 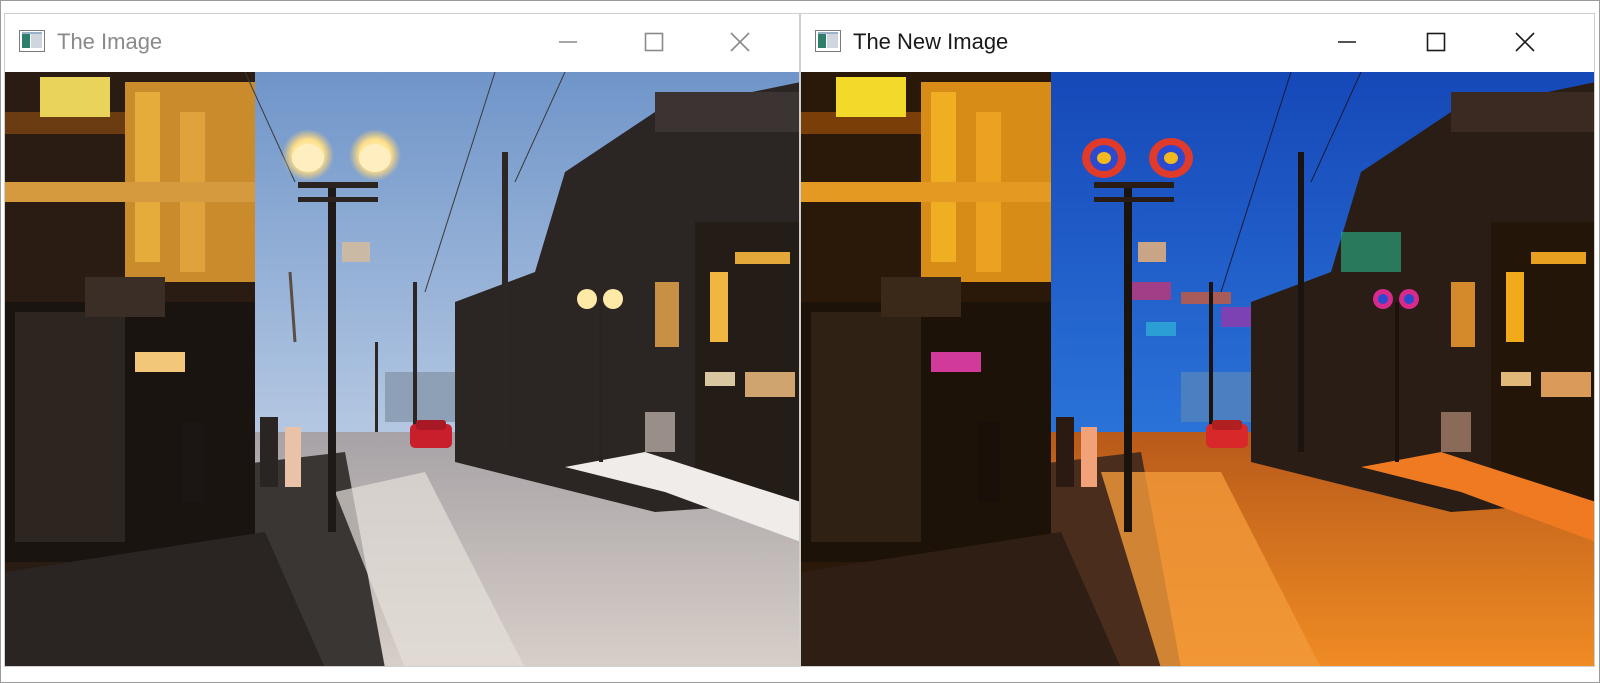 What do you see at coordinates (1197, 43) in the screenshot?
I see `titlebar: The New Image` at bounding box center [1197, 43].